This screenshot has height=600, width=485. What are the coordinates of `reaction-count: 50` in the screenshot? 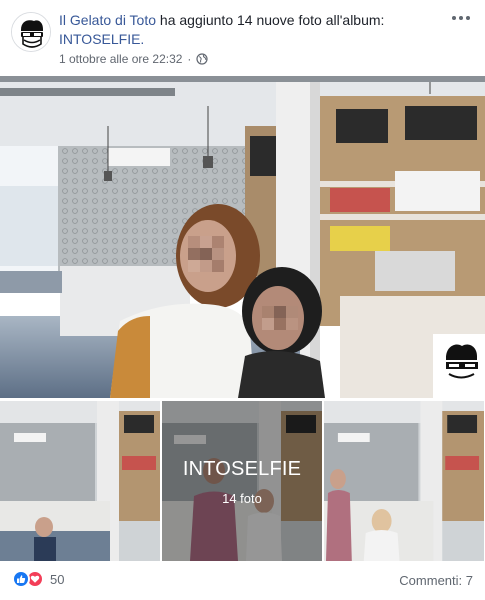 It's located at (57, 579).